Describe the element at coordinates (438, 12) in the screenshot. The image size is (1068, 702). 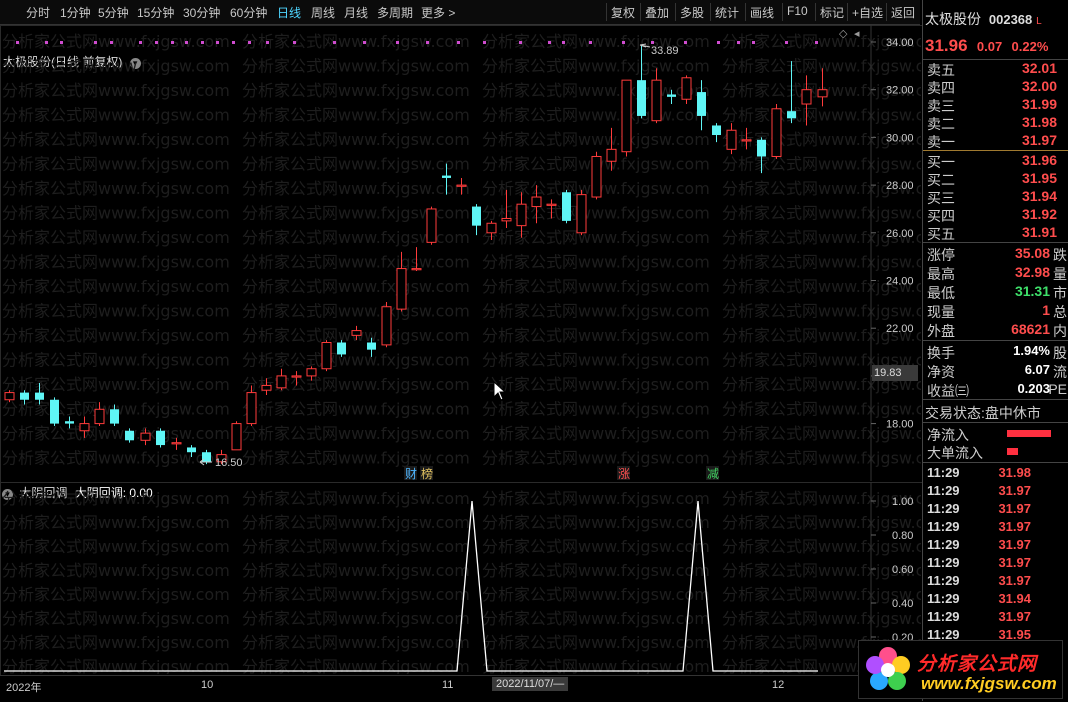
I see `period-tab: 更多 >` at that location.